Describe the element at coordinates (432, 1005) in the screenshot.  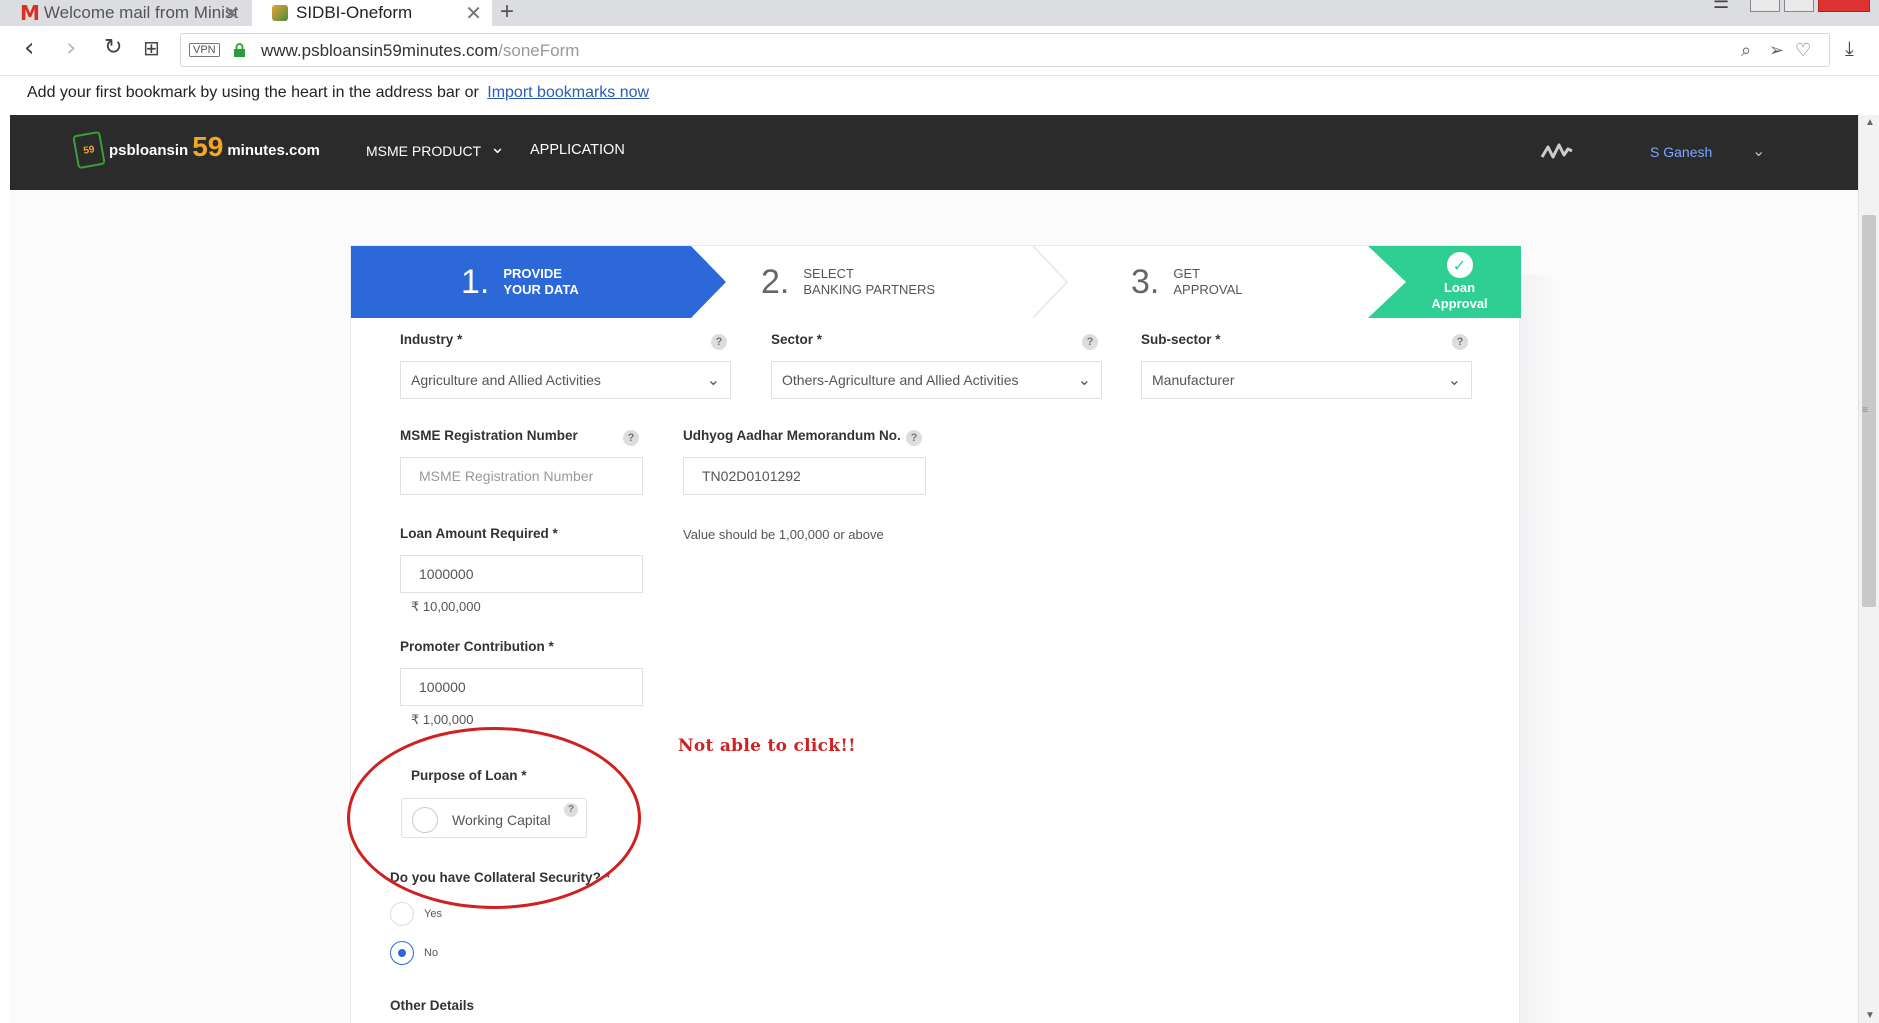
I see `other-details-heading: Other Details` at that location.